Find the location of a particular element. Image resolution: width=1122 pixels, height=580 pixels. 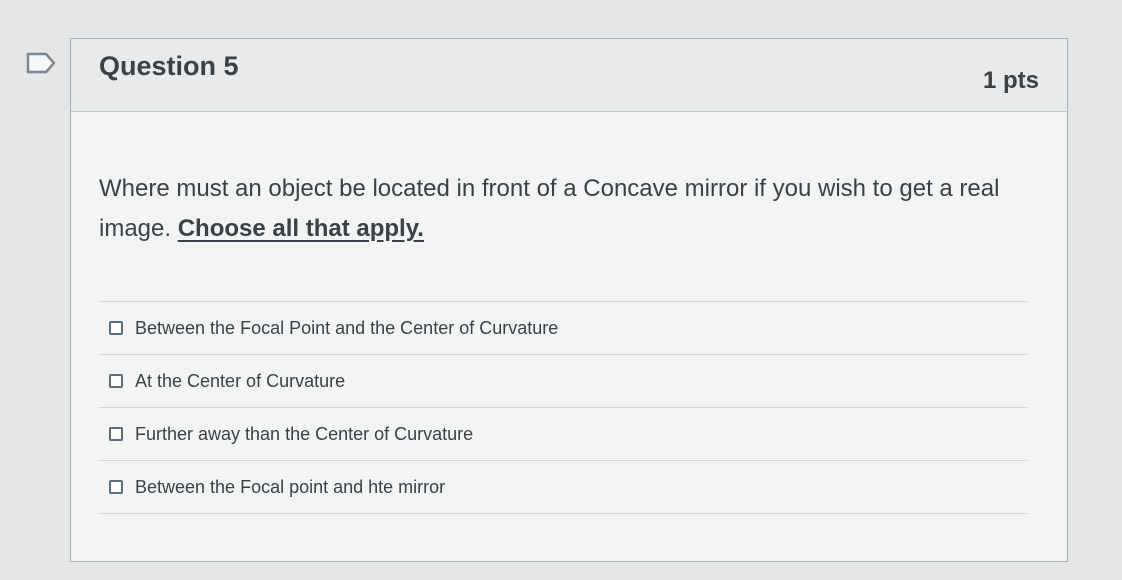

answer-label: Between the Focal point and hte mirror is located at coordinates (290, 486).